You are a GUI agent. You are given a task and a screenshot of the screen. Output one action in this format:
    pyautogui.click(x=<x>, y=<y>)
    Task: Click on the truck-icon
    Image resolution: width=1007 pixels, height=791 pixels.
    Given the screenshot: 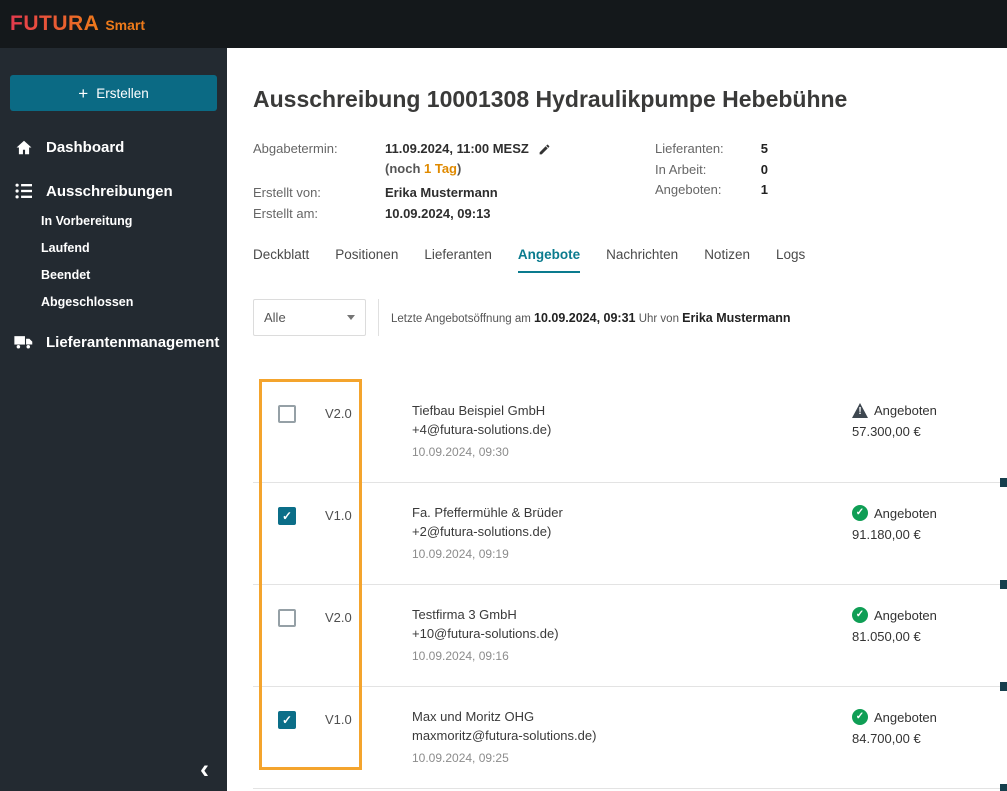 What is the action you would take?
    pyautogui.click(x=23, y=342)
    